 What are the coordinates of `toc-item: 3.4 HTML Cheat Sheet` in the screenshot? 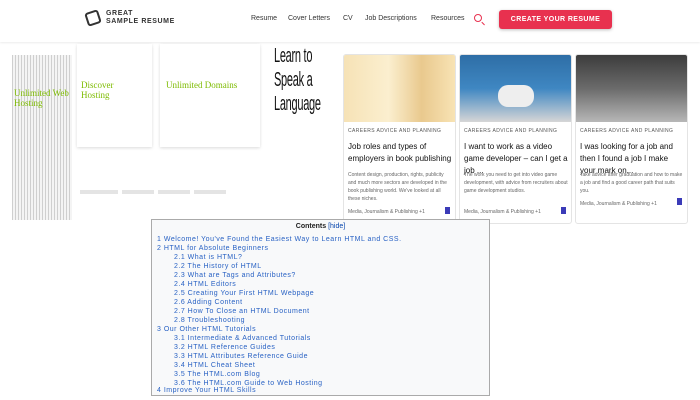 It's located at (214, 365).